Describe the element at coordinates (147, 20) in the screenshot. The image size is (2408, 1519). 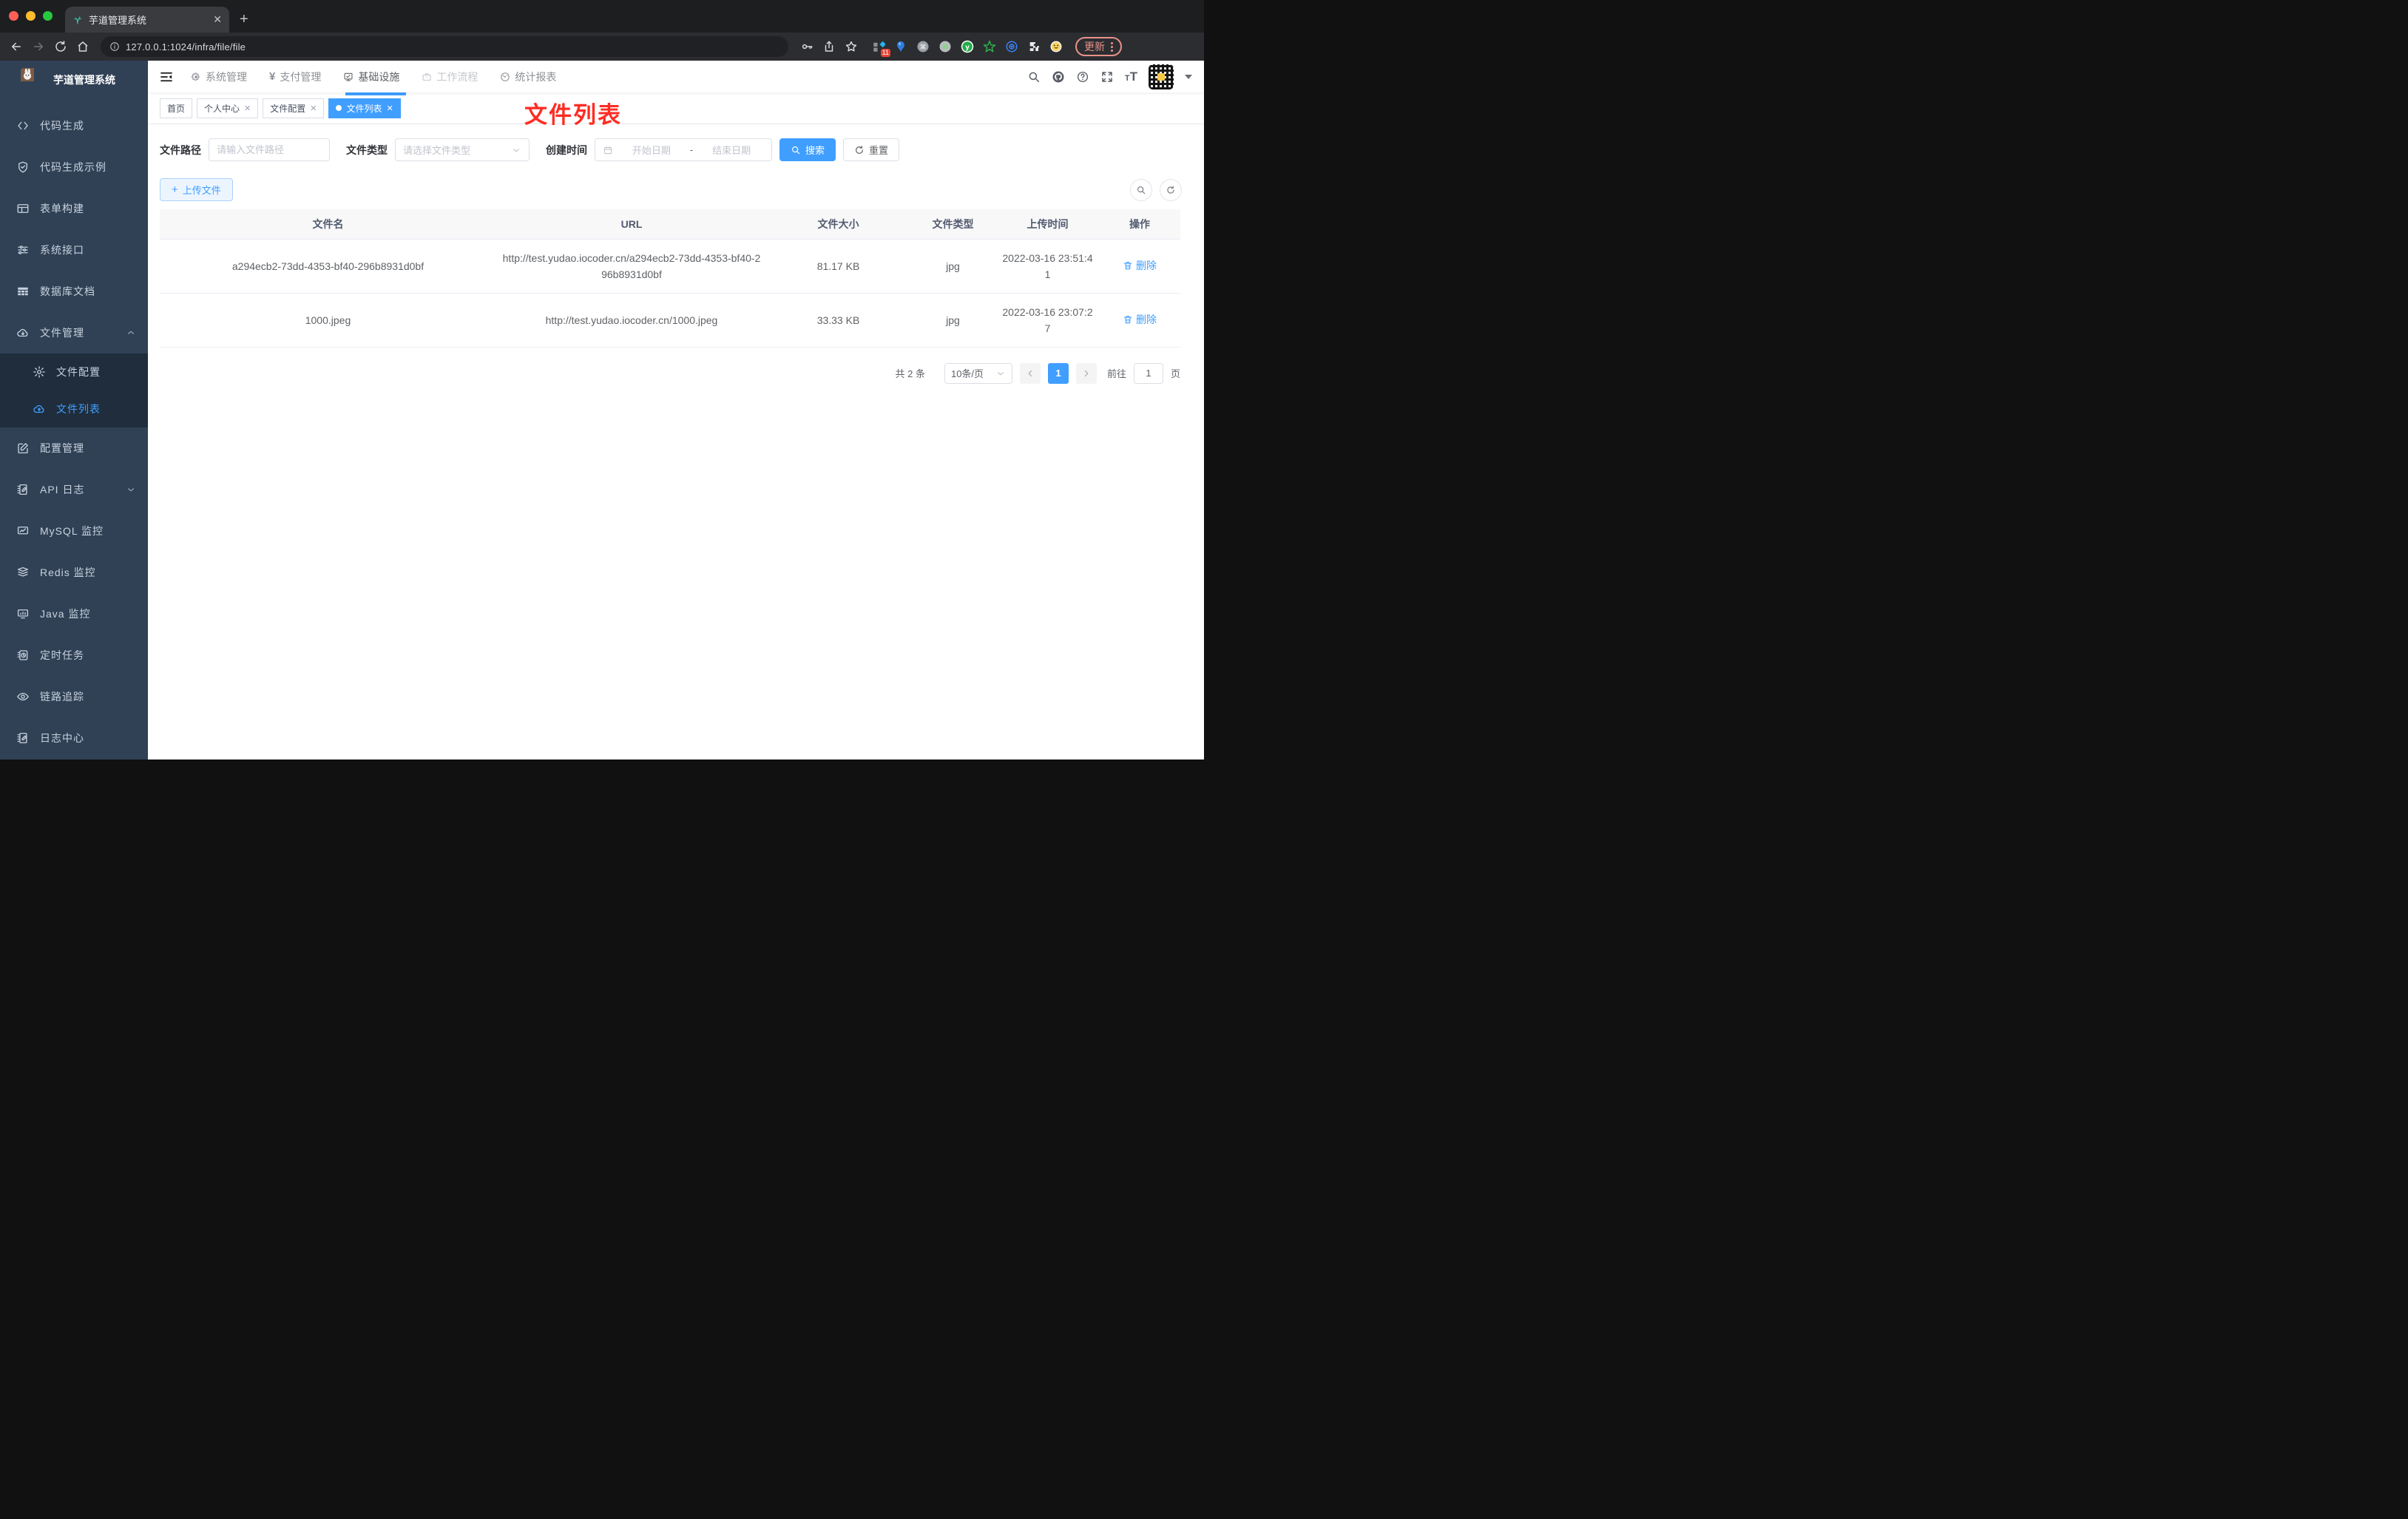
I see `browser-tab: 芋道管理系统 ✕` at that location.